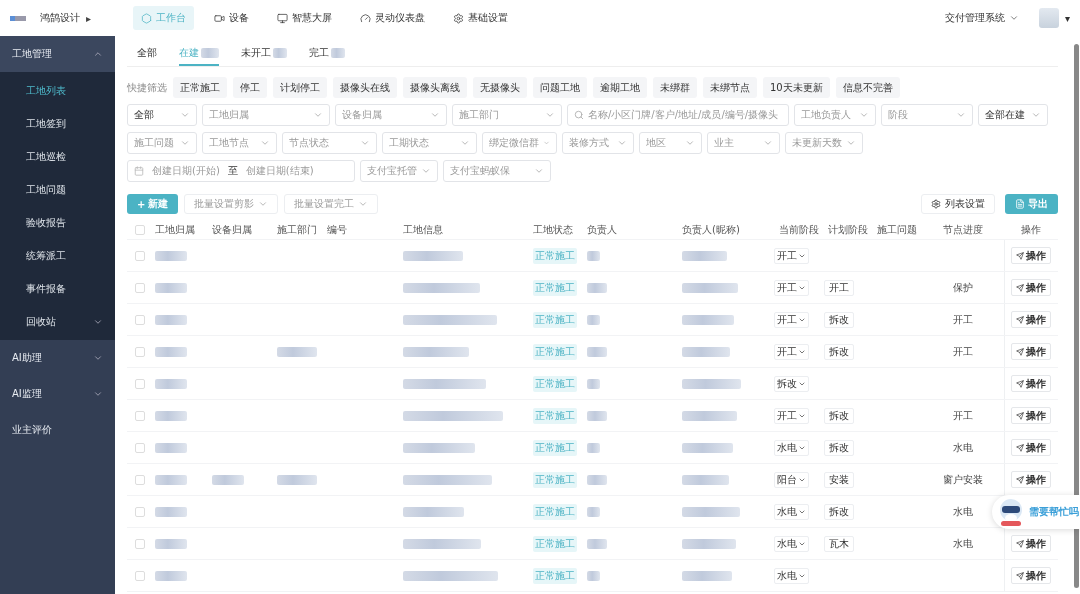  What do you see at coordinates (147, 54) in the screenshot?
I see `status-tab: 全部` at bounding box center [147, 54].